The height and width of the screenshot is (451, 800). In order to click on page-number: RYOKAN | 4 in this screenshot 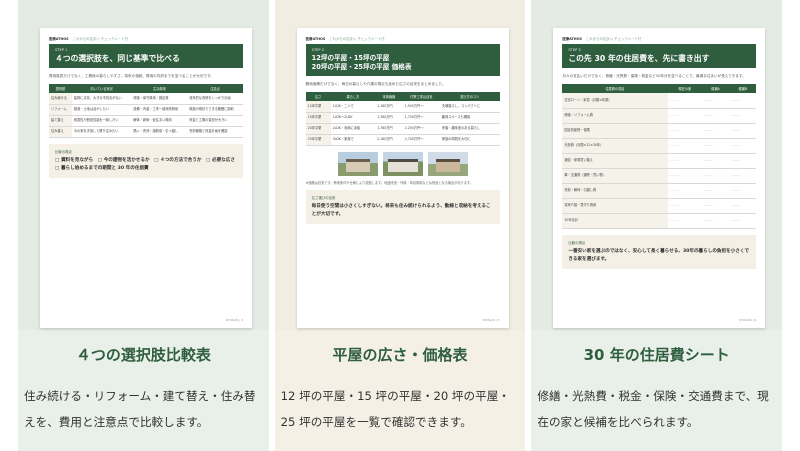, I will do `click(234, 320)`.